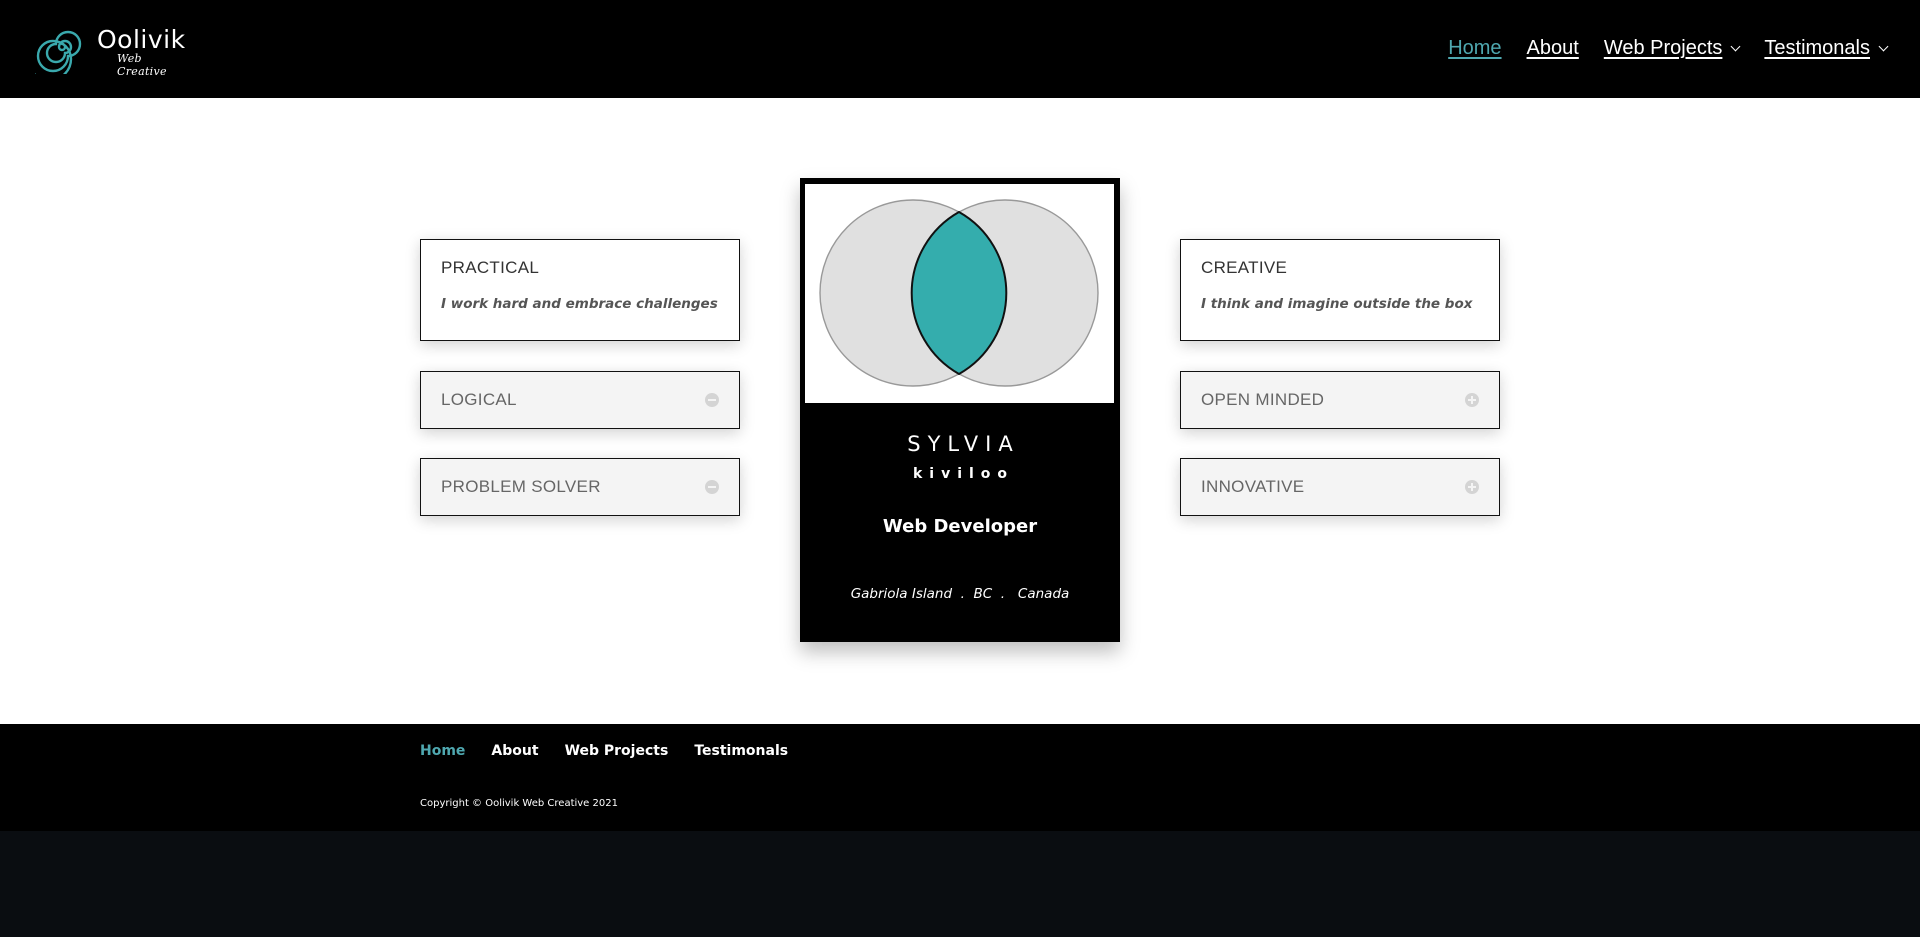  Describe the element at coordinates (442, 751) in the screenshot. I see `footer-link-home: Home` at that location.